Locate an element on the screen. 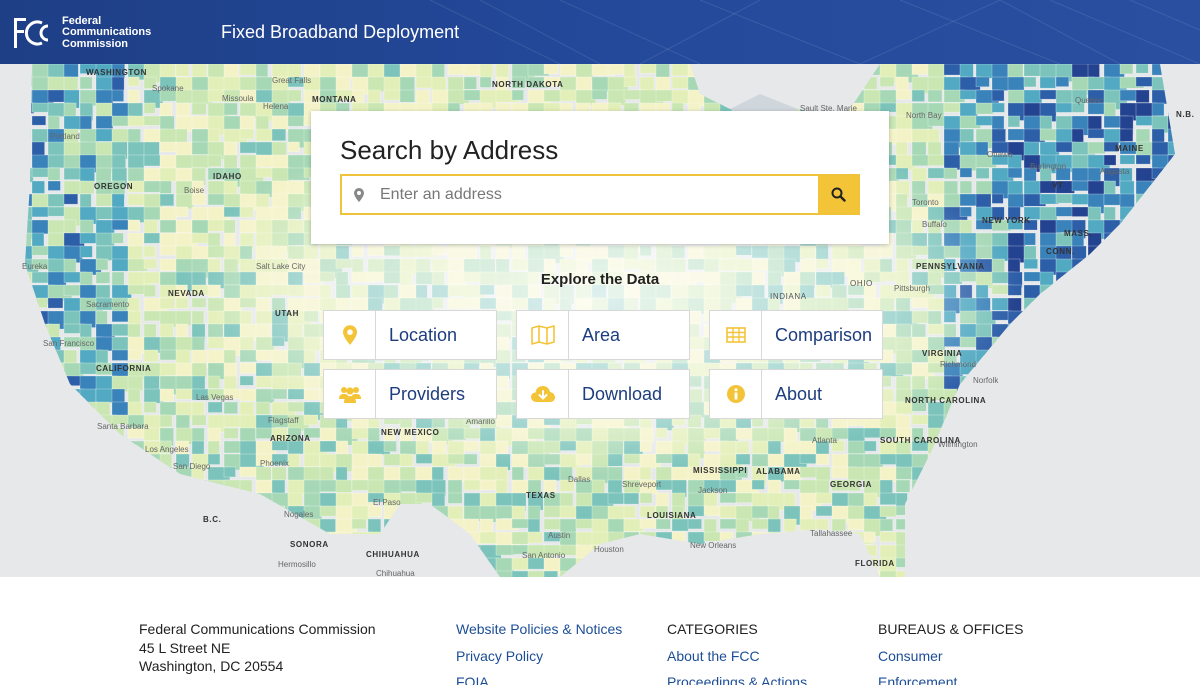 The height and width of the screenshot is (685, 1200). search-icon is located at coordinates (838, 194).